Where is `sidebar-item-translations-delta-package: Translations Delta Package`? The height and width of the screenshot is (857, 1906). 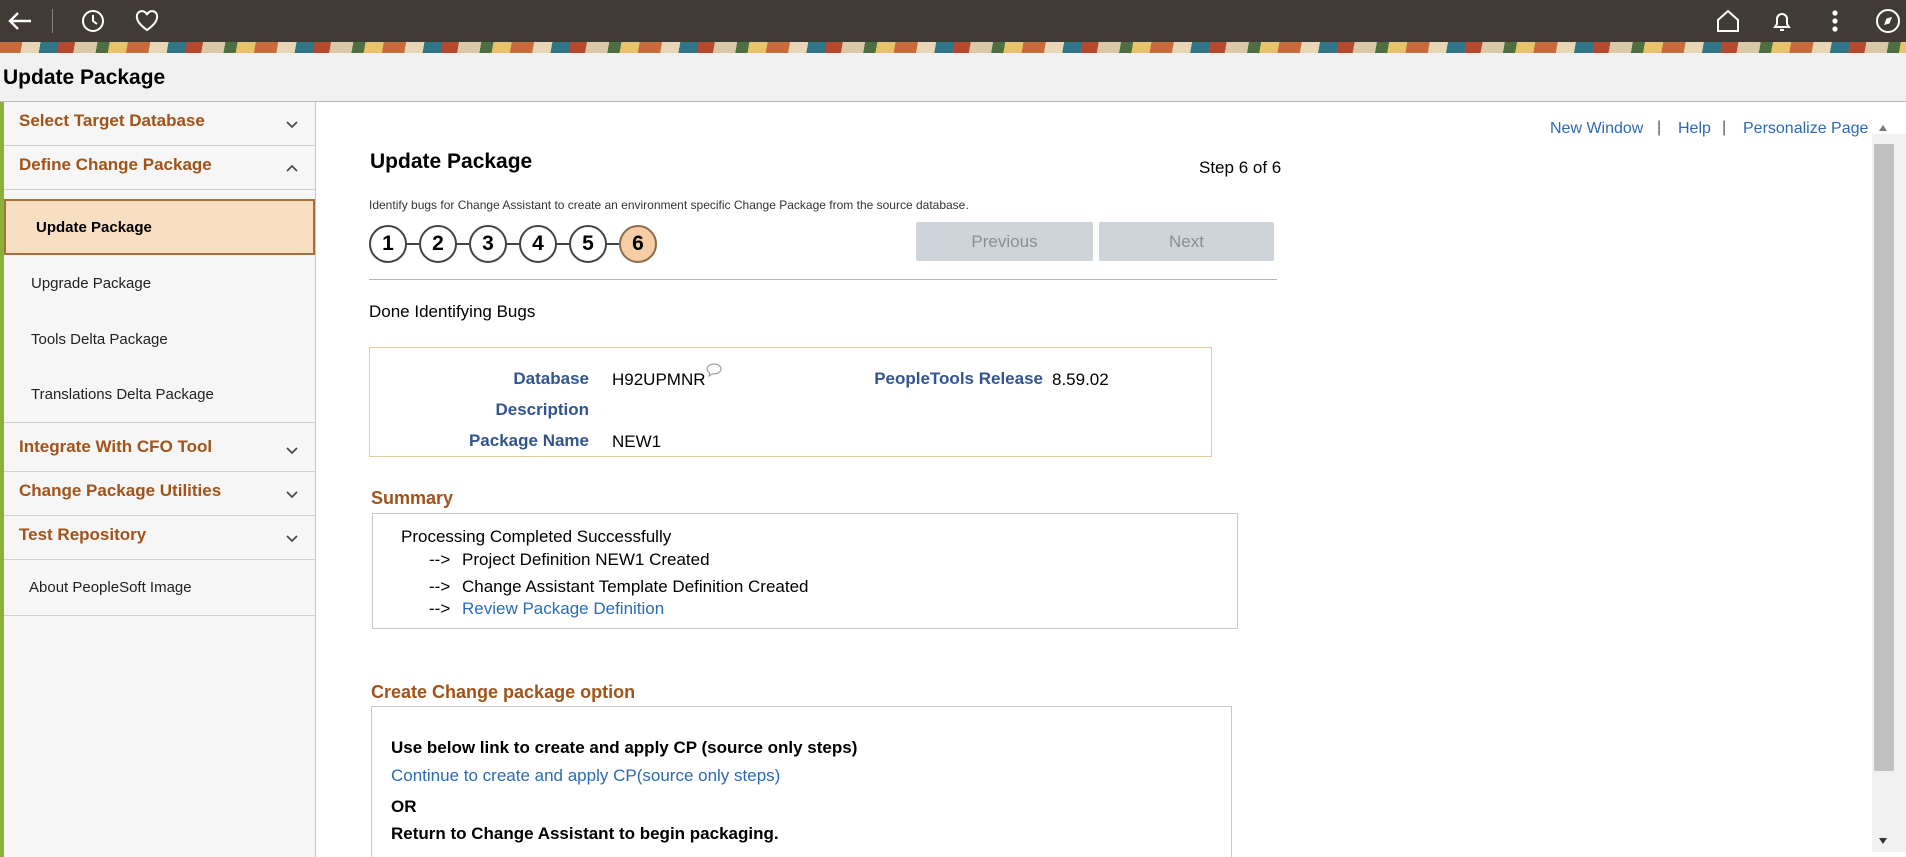
sidebar-item-translations-delta-package: Translations Delta Package is located at coordinates (159, 395).